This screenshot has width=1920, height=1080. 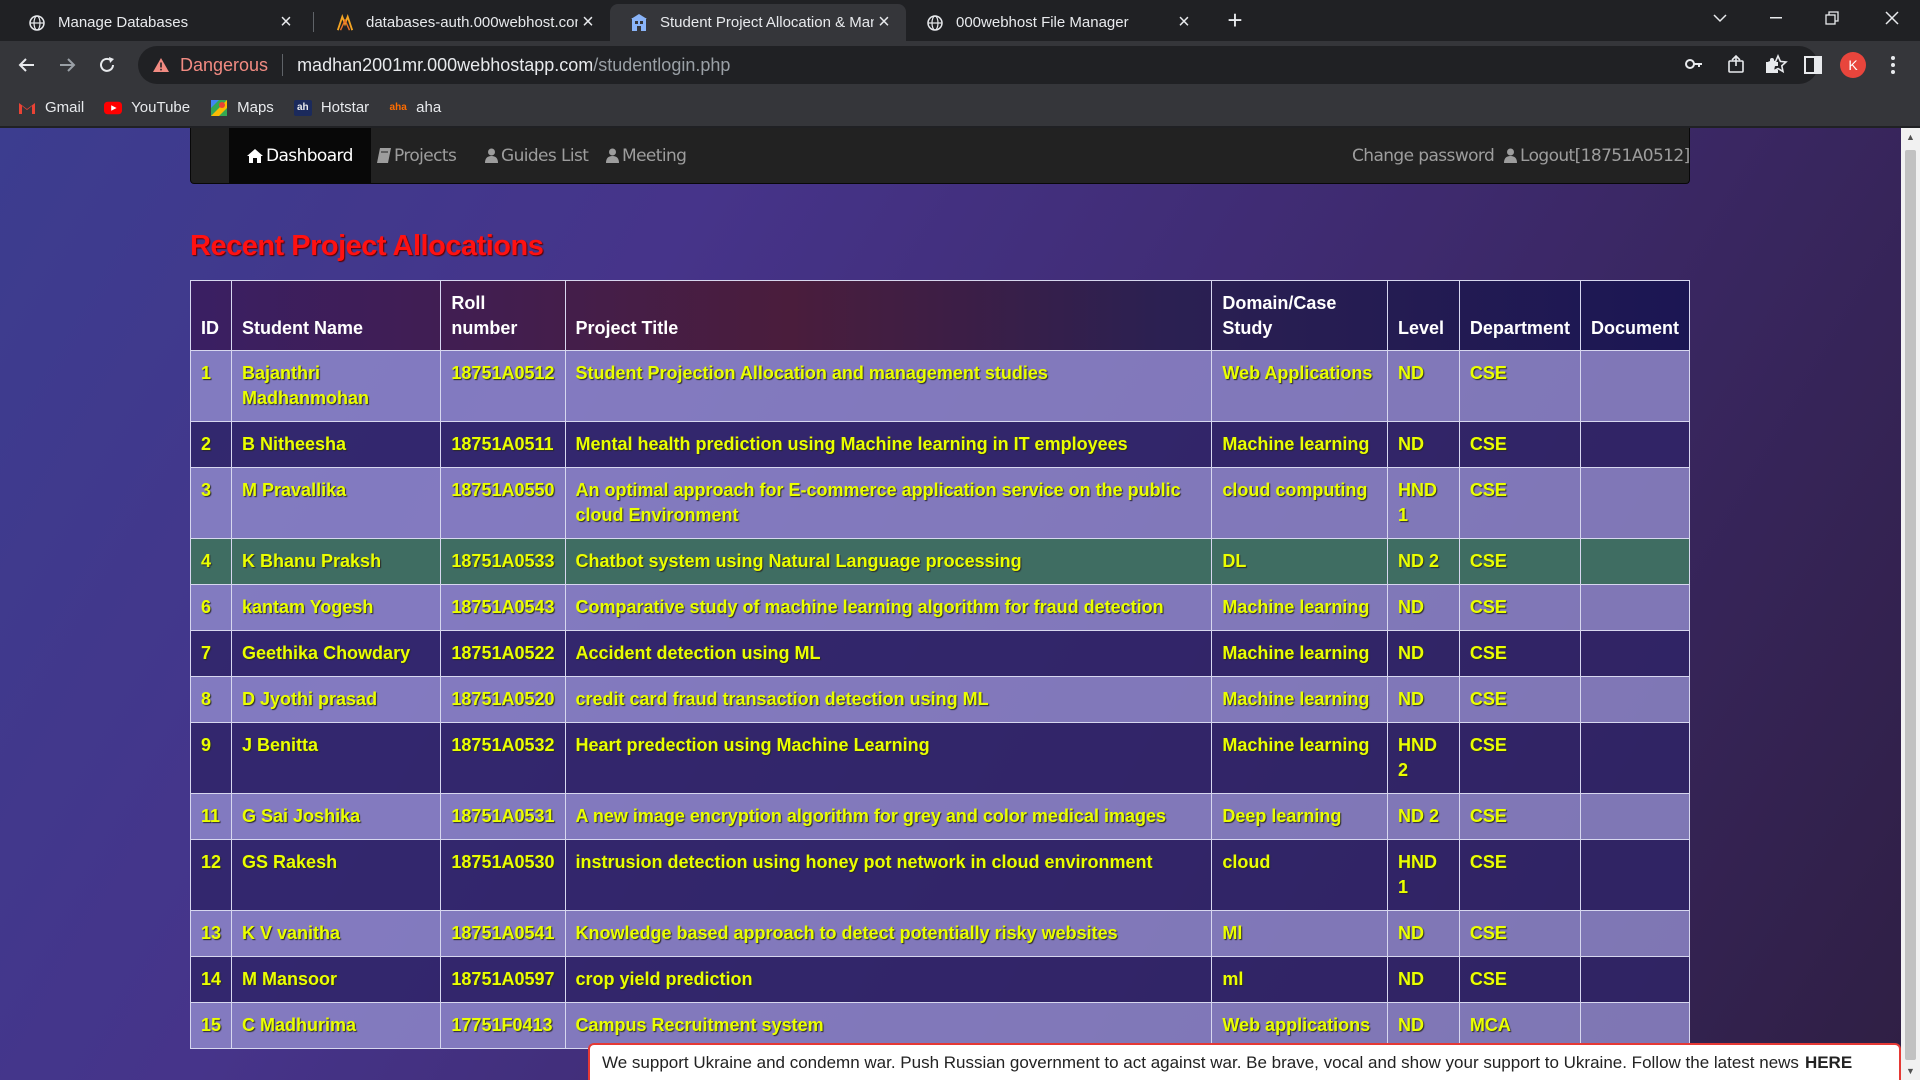 What do you see at coordinates (1892, 18) in the screenshot?
I see `close-window-button` at bounding box center [1892, 18].